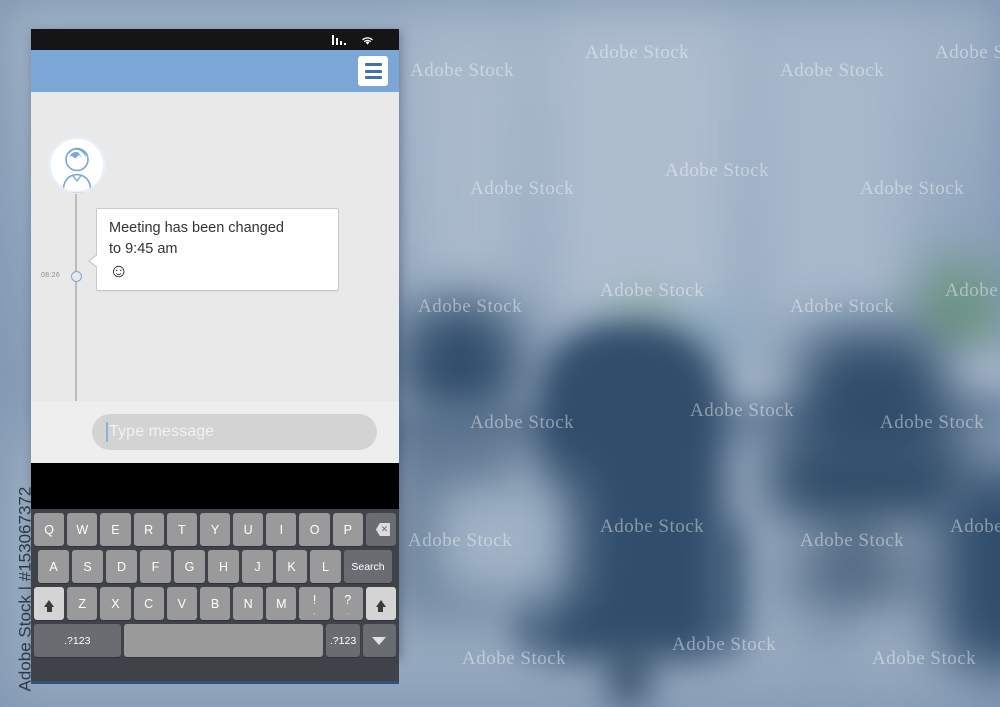 The width and height of the screenshot is (1000, 707). Describe the element at coordinates (281, 603) in the screenshot. I see `key-m: M` at that location.